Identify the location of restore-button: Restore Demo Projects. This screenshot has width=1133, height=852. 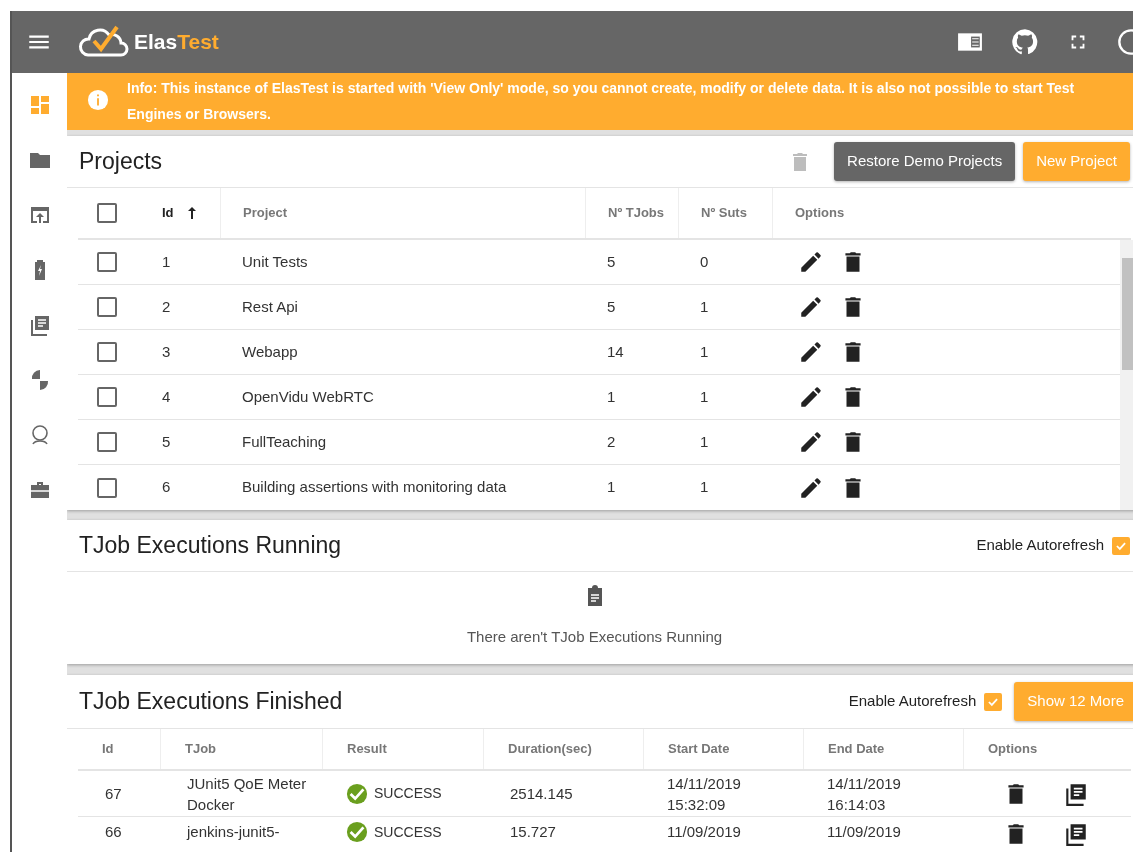
(925, 161).